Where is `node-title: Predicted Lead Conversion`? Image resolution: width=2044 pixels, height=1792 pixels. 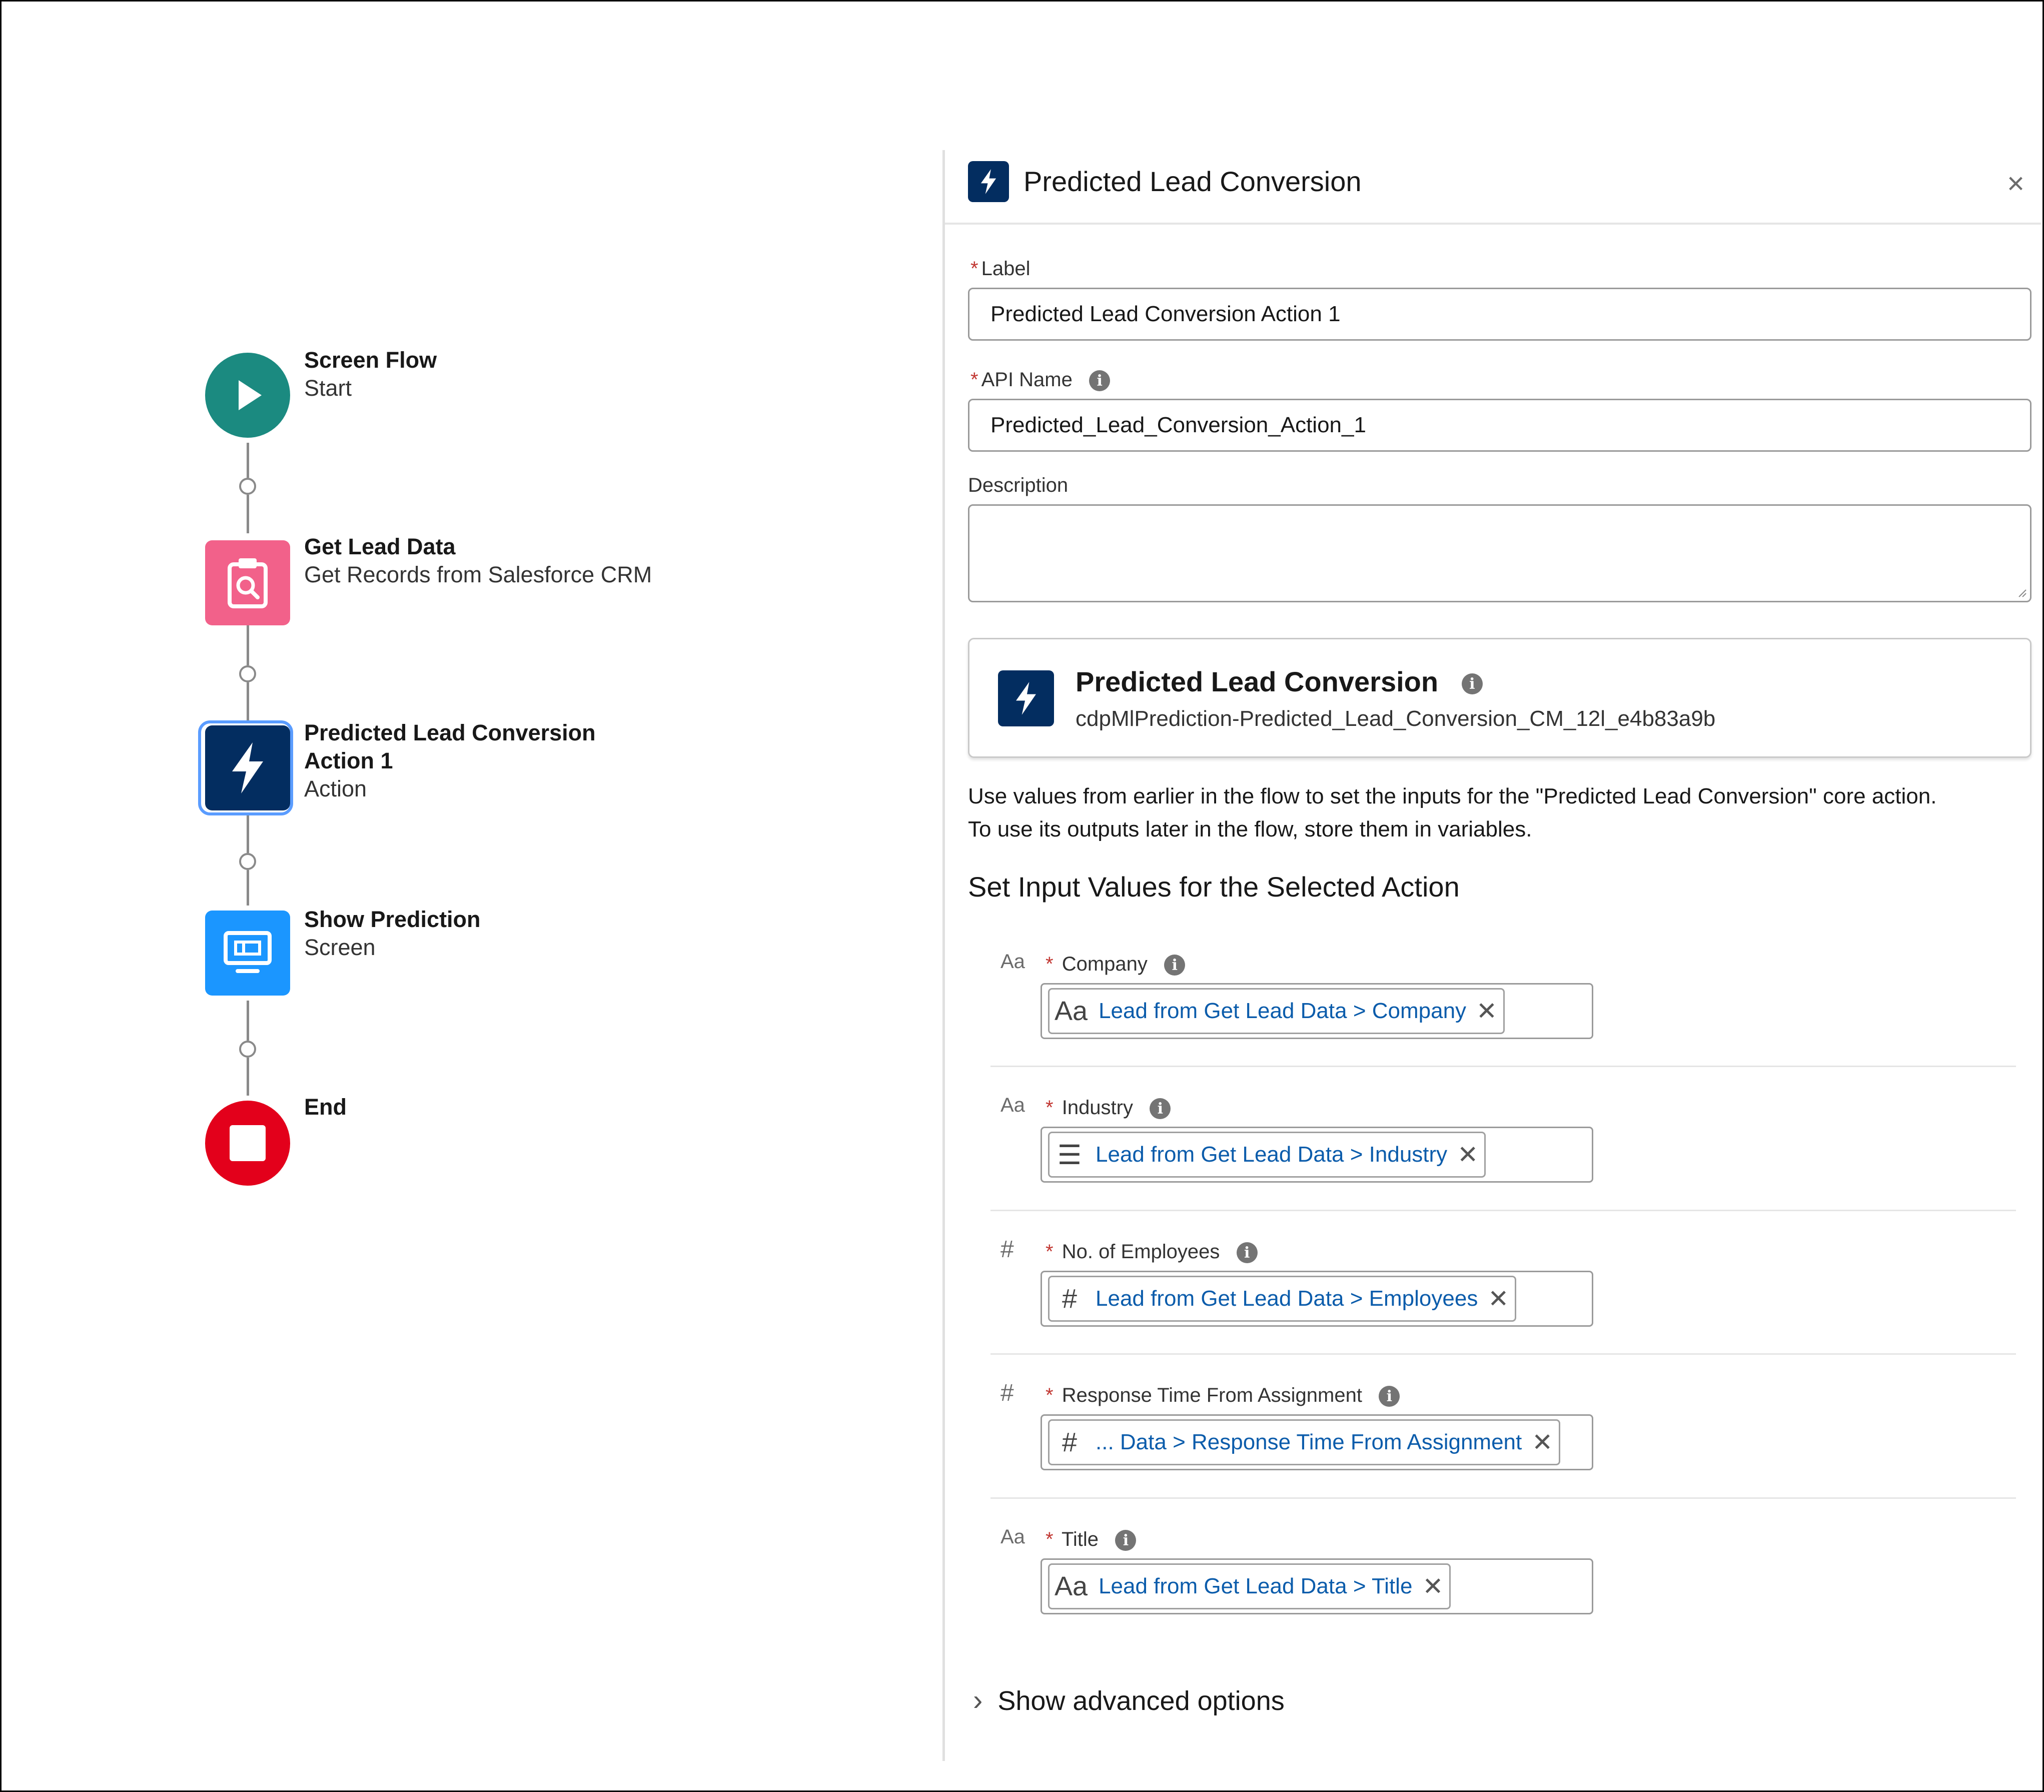 node-title: Predicted Lead Conversion is located at coordinates (450, 733).